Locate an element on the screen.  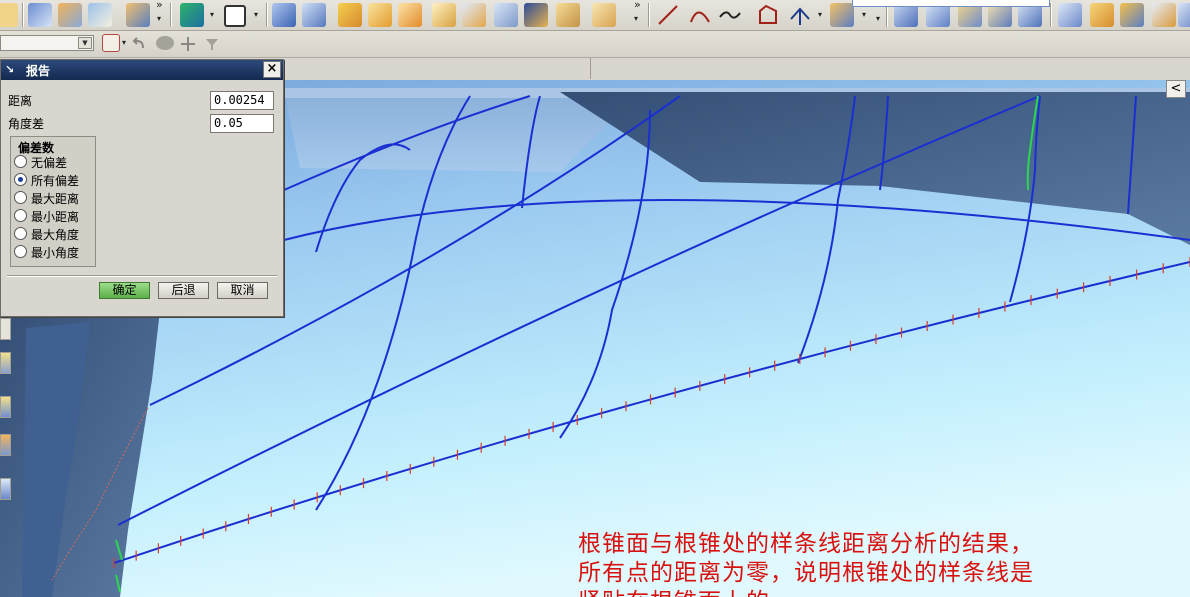
chevron-left-icon: < is located at coordinates (1176, 89).